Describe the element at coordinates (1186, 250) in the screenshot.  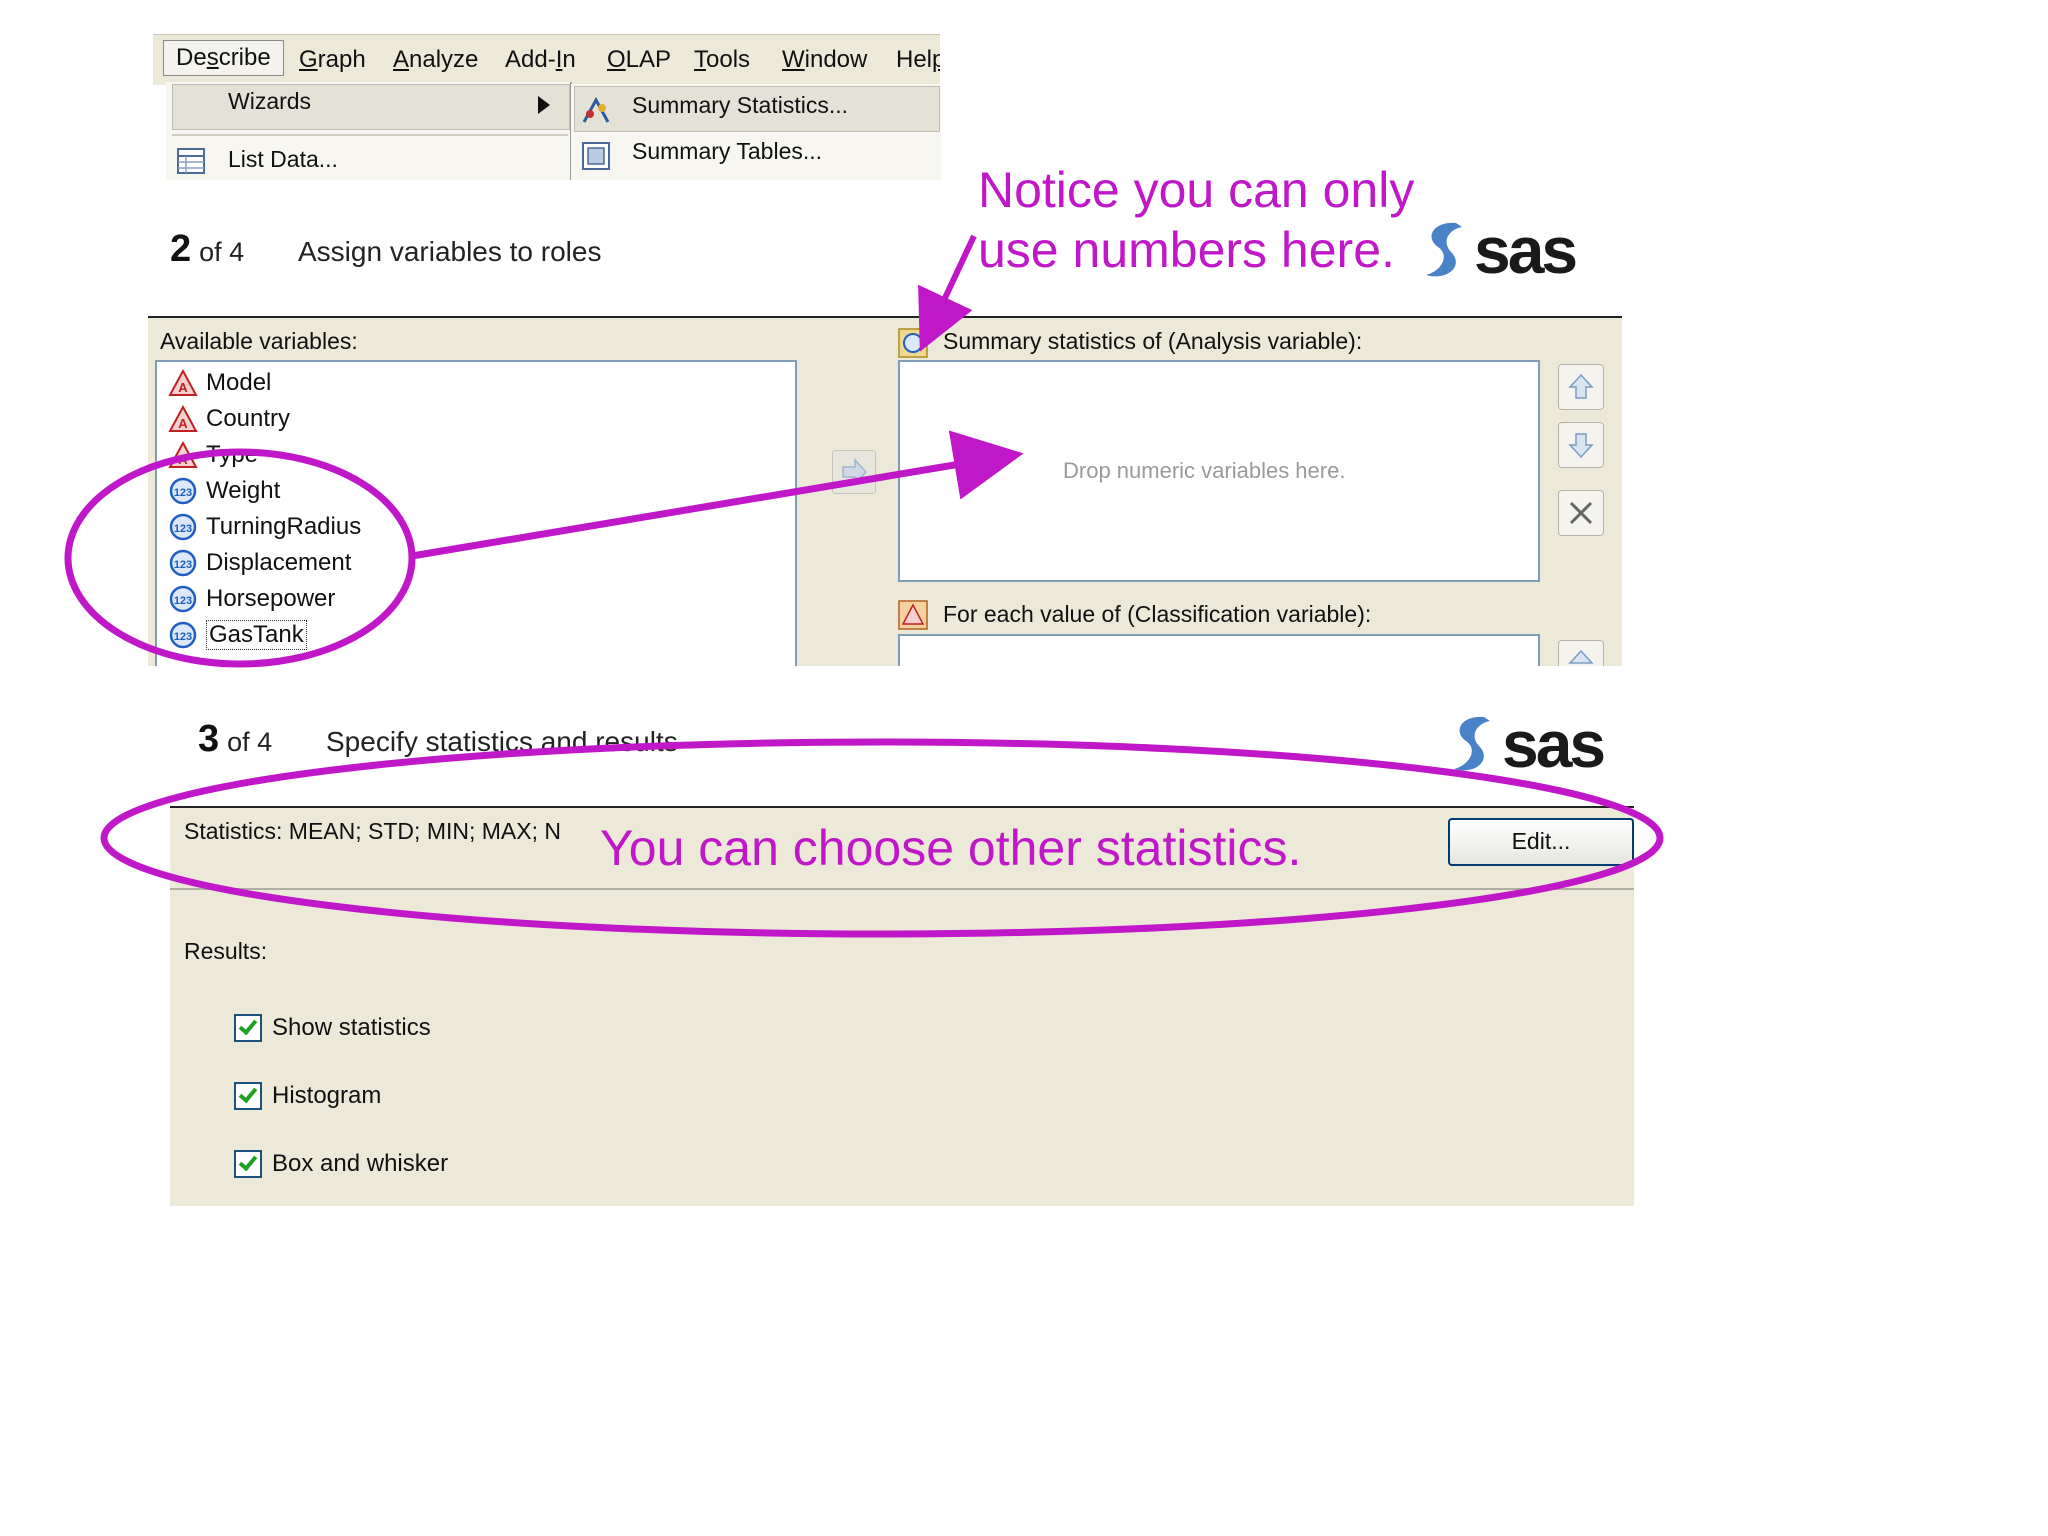
I see `notice-annotation-line2: use numbers here.` at that location.